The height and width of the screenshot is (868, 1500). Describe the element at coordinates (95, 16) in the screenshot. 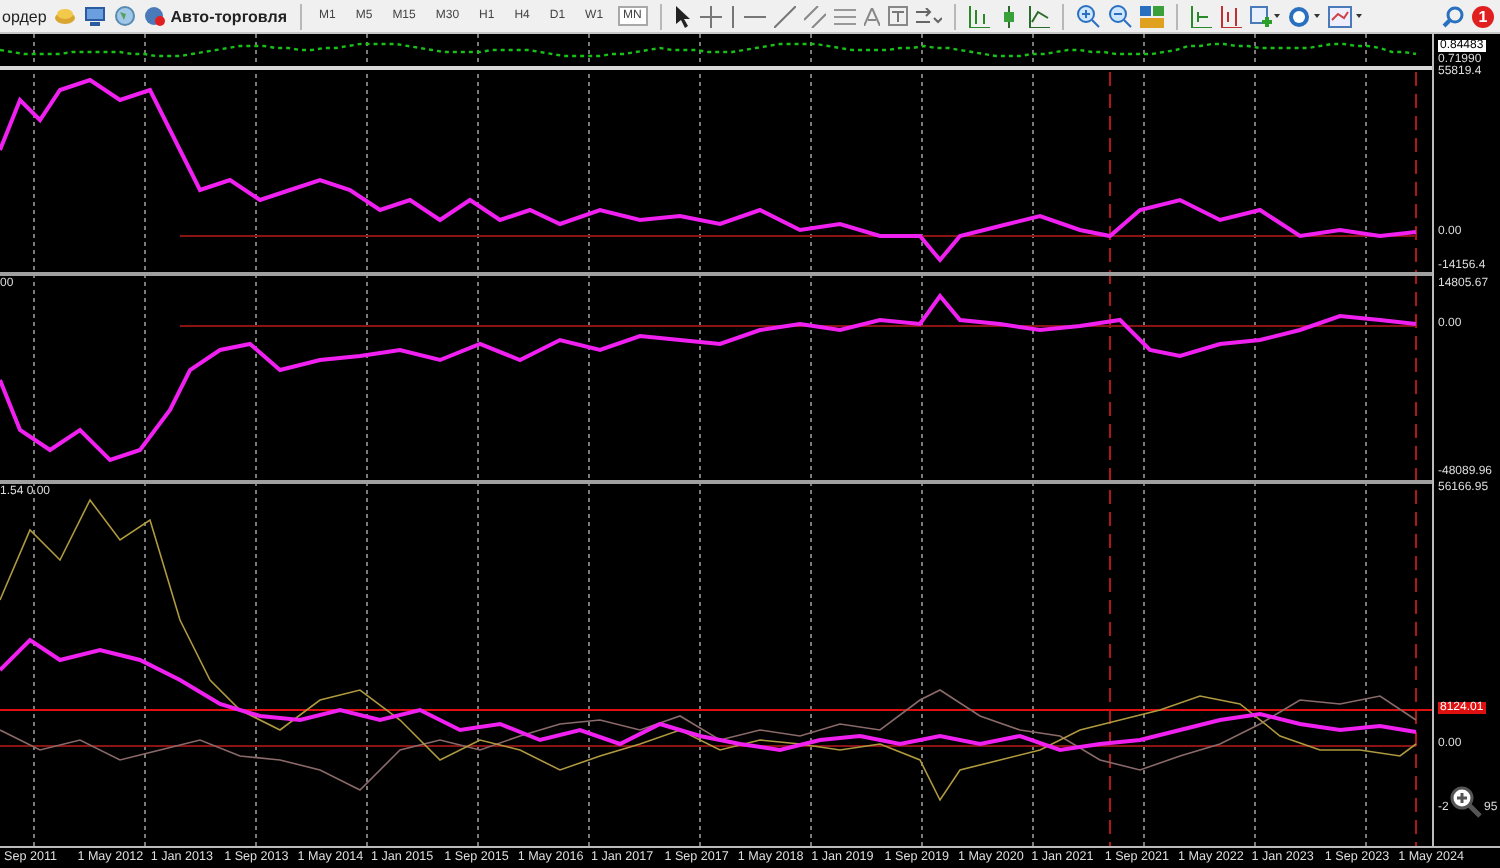

I see `monitor-icon` at that location.